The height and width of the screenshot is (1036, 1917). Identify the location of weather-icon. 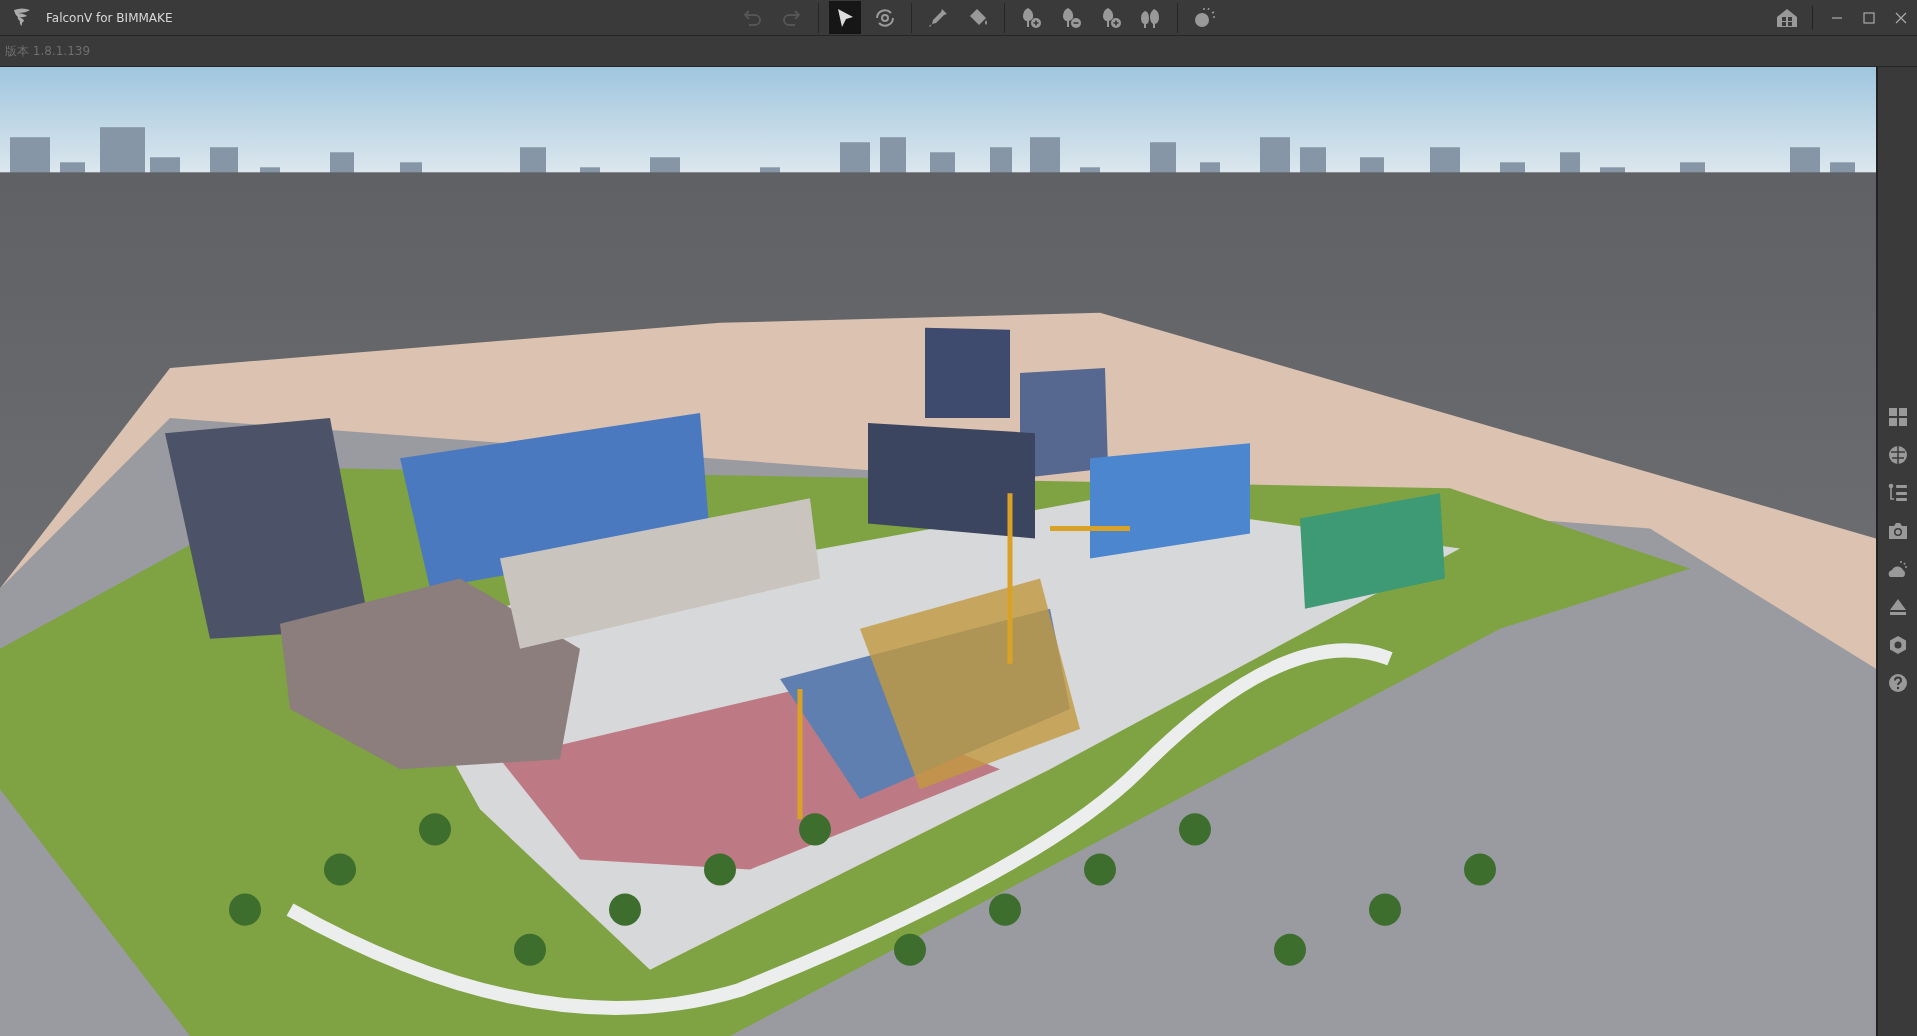
(1897, 569).